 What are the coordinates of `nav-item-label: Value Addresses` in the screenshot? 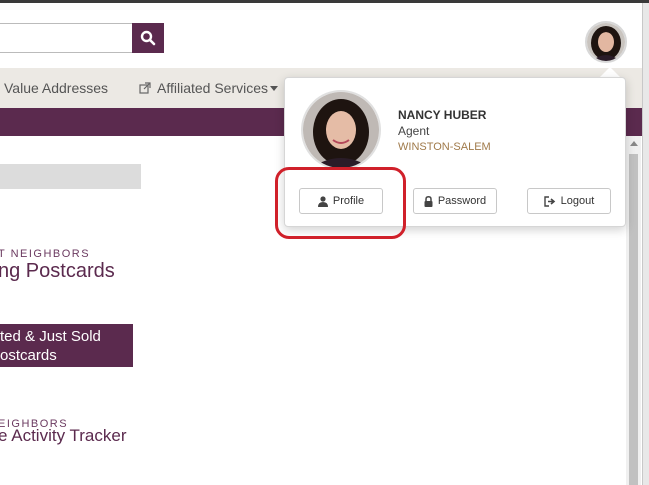 It's located at (56, 88).